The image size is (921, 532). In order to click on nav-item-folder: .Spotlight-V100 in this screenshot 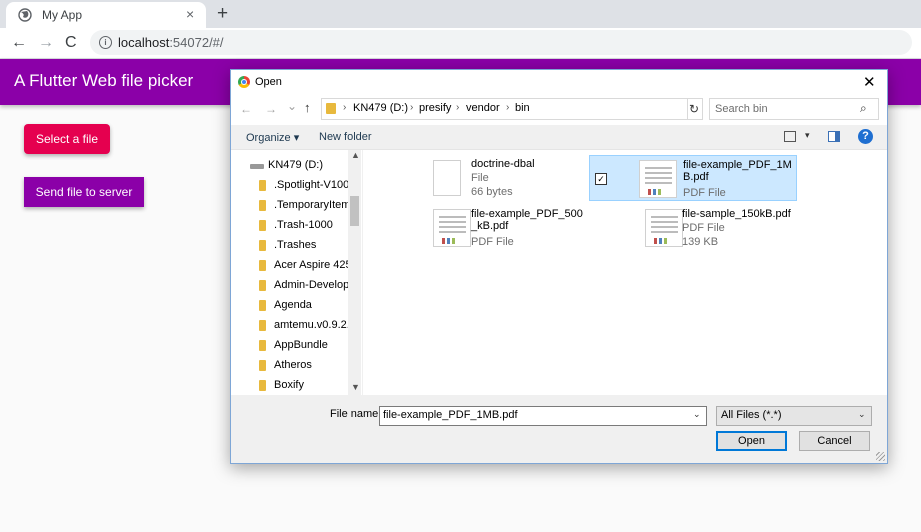, I will do `click(290, 186)`.